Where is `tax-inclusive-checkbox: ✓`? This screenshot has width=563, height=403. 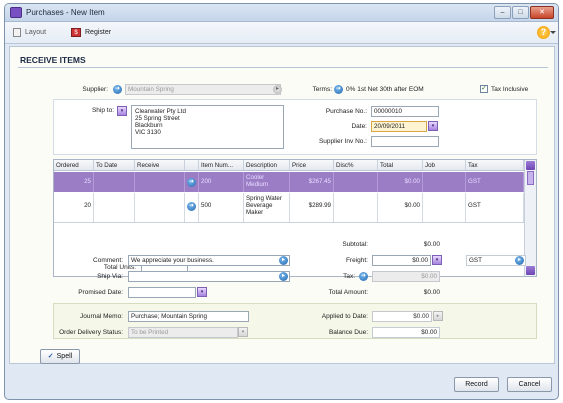
tax-inclusive-checkbox: ✓ is located at coordinates (484, 89).